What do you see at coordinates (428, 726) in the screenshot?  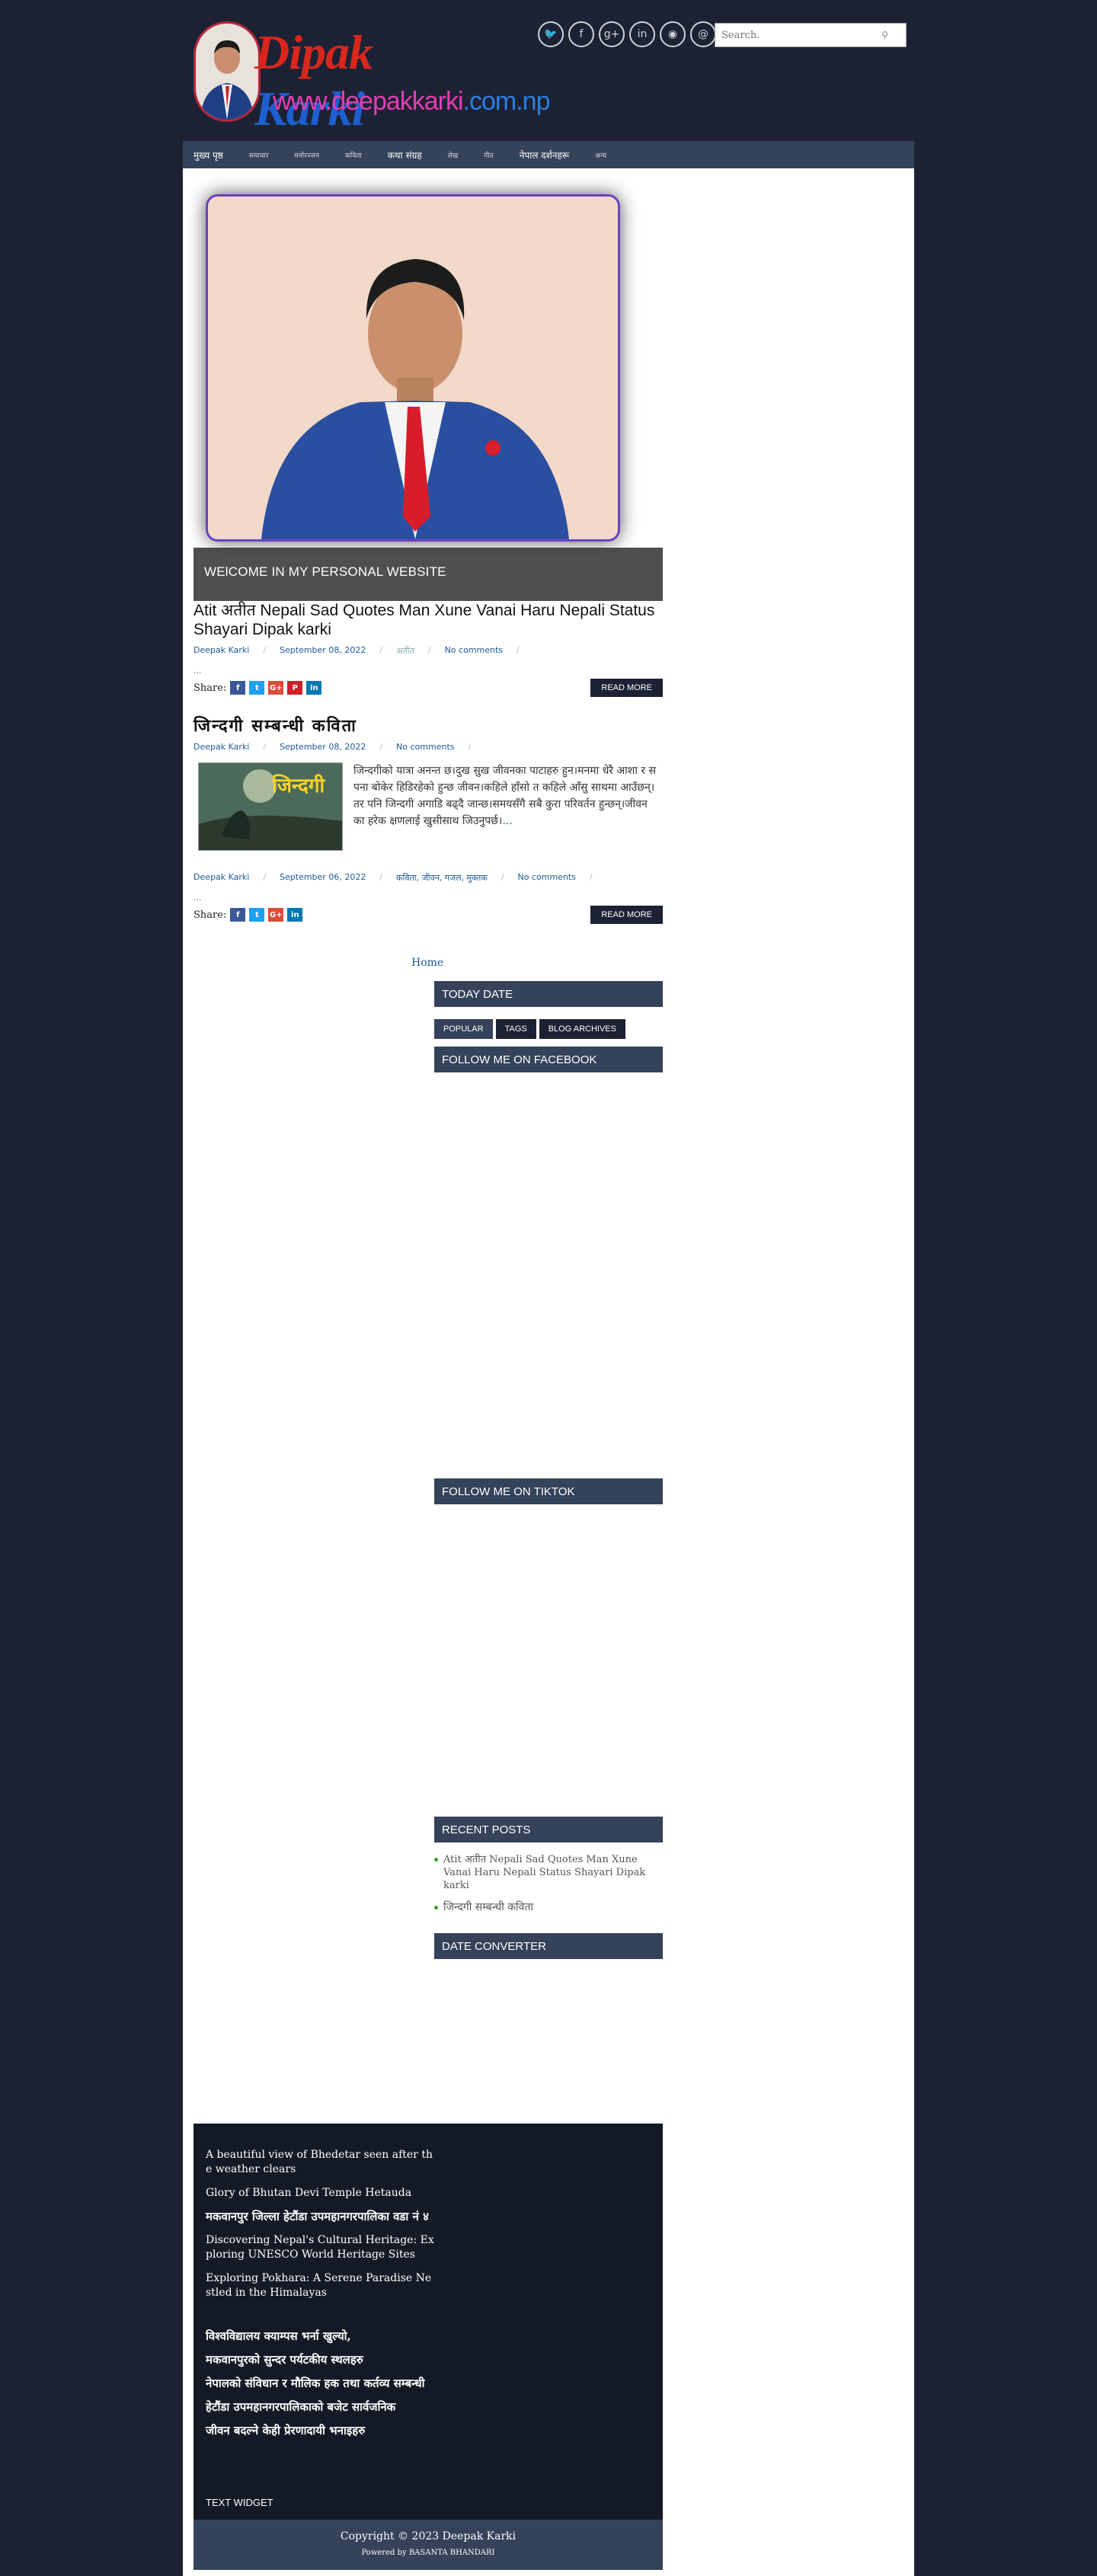 I see `post-title: जिन्दगी सम्बन्धी कविता` at bounding box center [428, 726].